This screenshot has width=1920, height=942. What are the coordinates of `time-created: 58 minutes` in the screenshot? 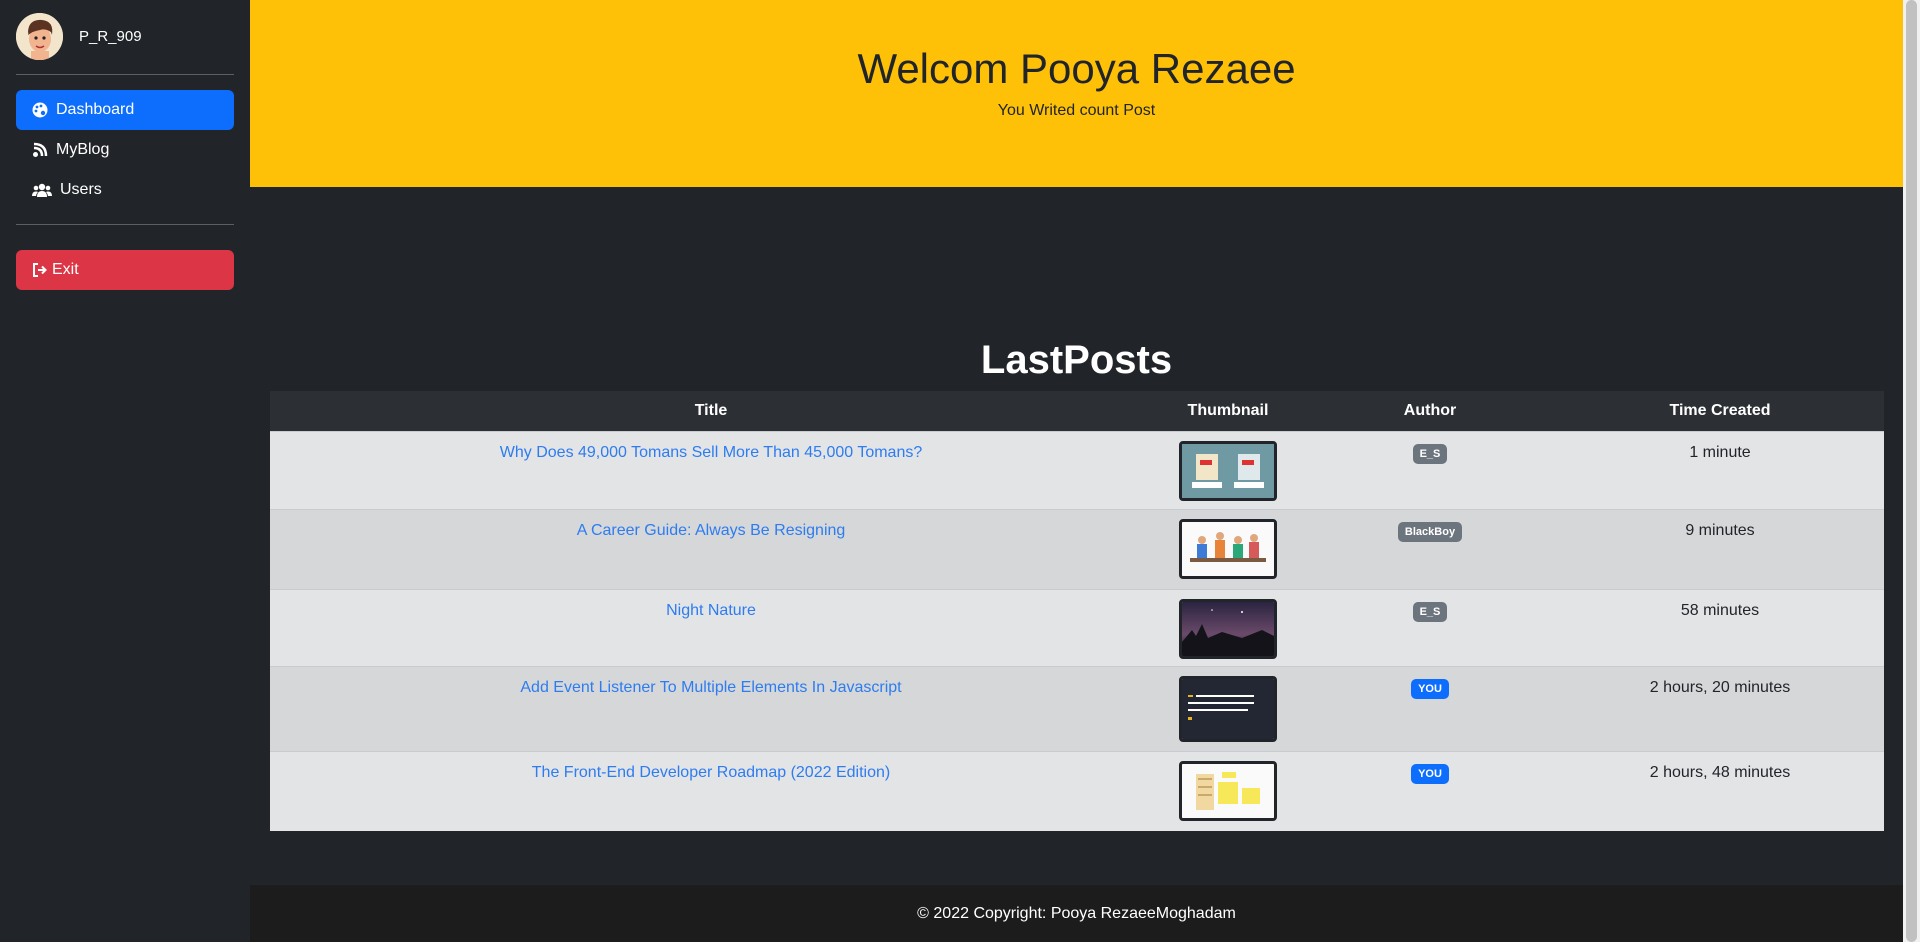 It's located at (1720, 627).